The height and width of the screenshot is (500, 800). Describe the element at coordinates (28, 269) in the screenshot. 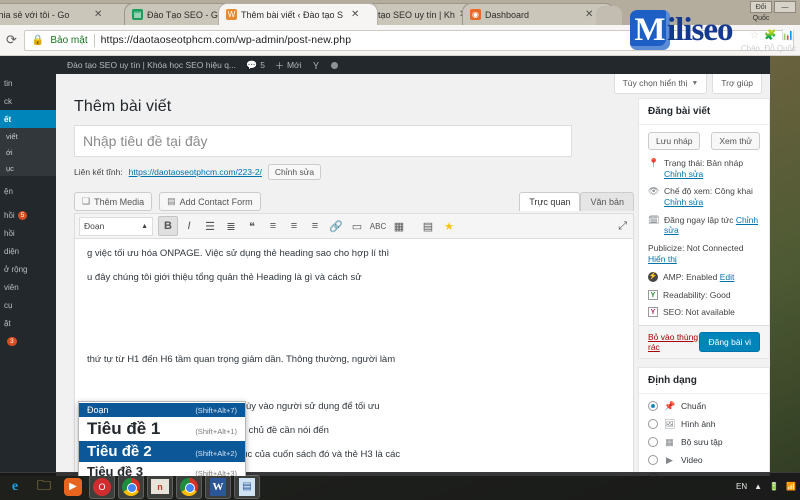

I see `sidebar-item-plugins: ở rộng` at that location.